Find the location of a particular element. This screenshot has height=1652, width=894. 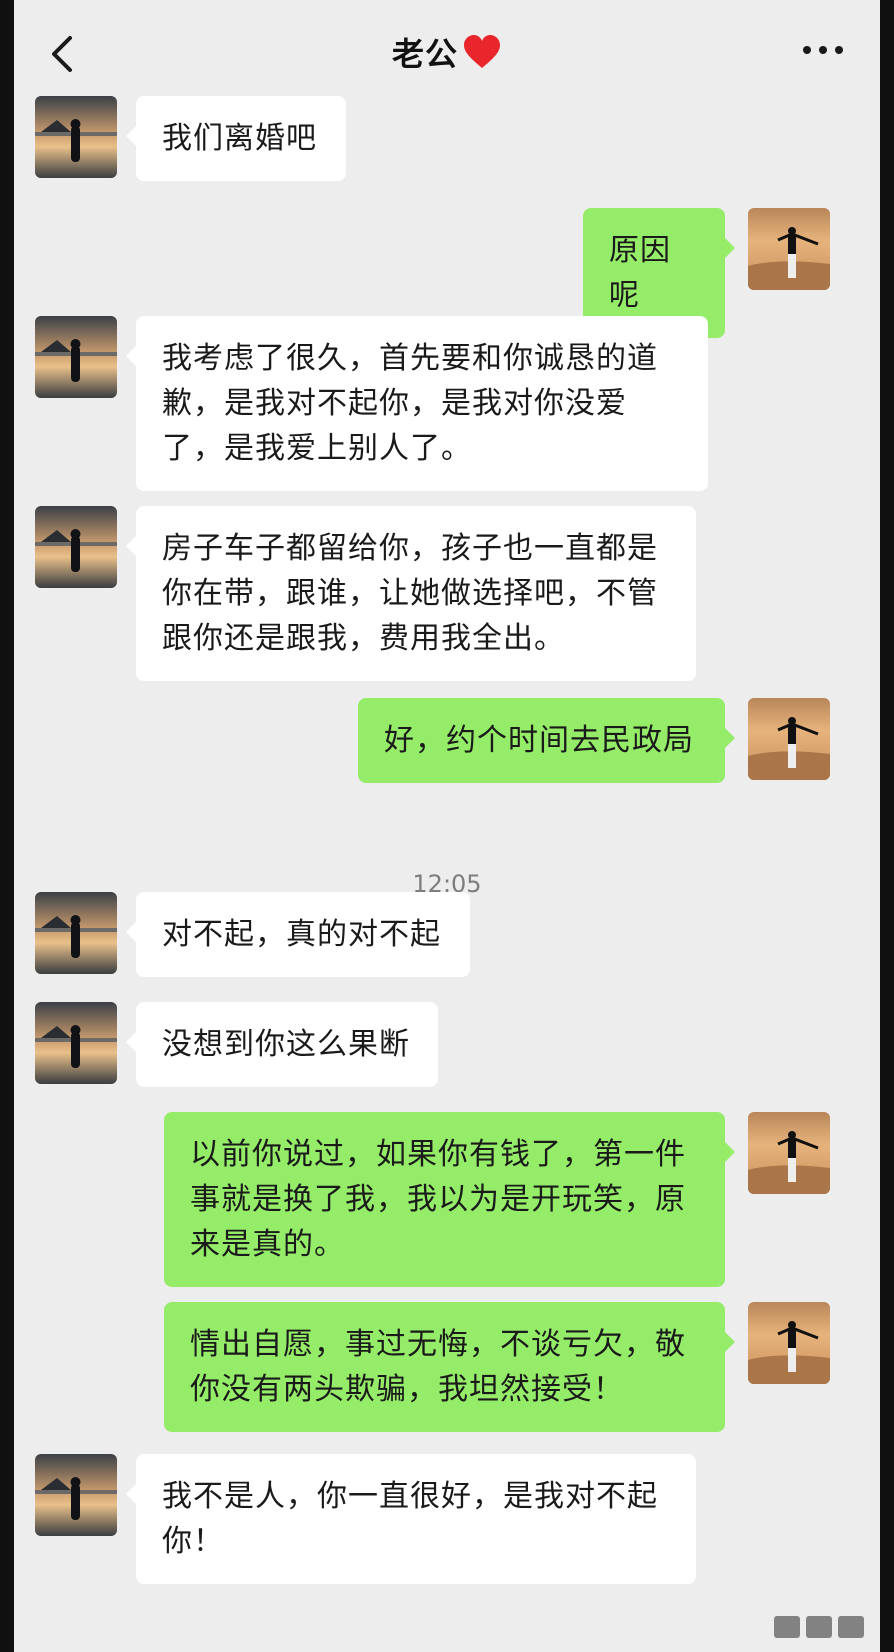

chat-title: 老公 is located at coordinates (447, 52).